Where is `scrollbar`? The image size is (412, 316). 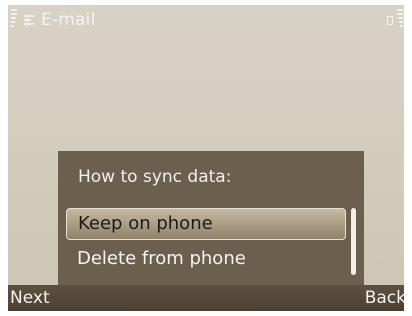 scrollbar is located at coordinates (353, 241).